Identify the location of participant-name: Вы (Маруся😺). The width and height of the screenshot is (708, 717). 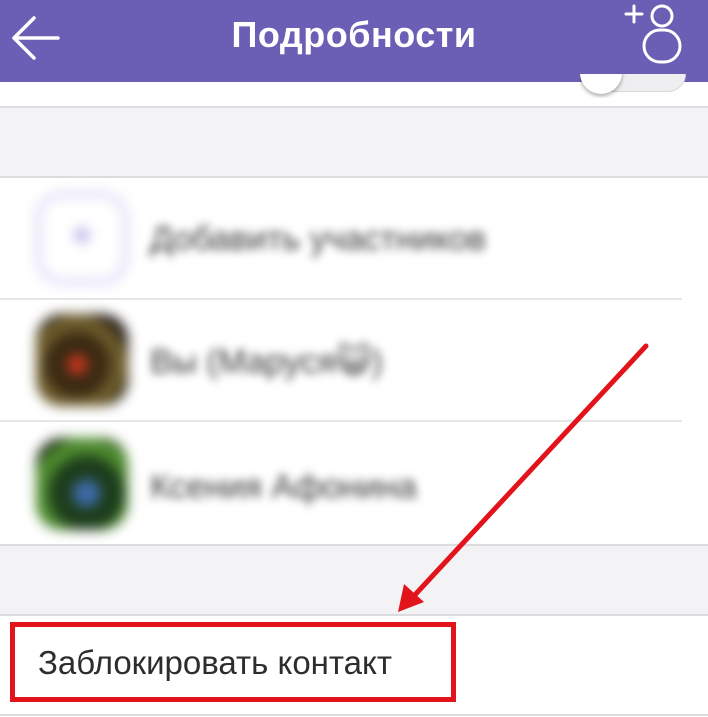
(266, 362).